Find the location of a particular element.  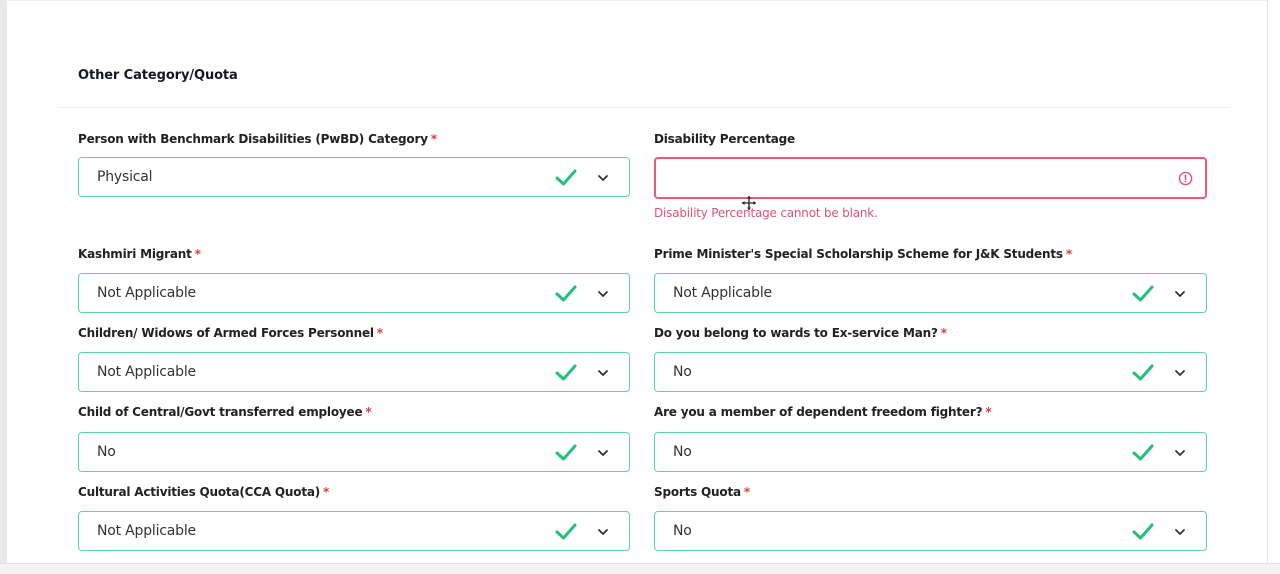

sports-quota-select: No is located at coordinates (930, 531).